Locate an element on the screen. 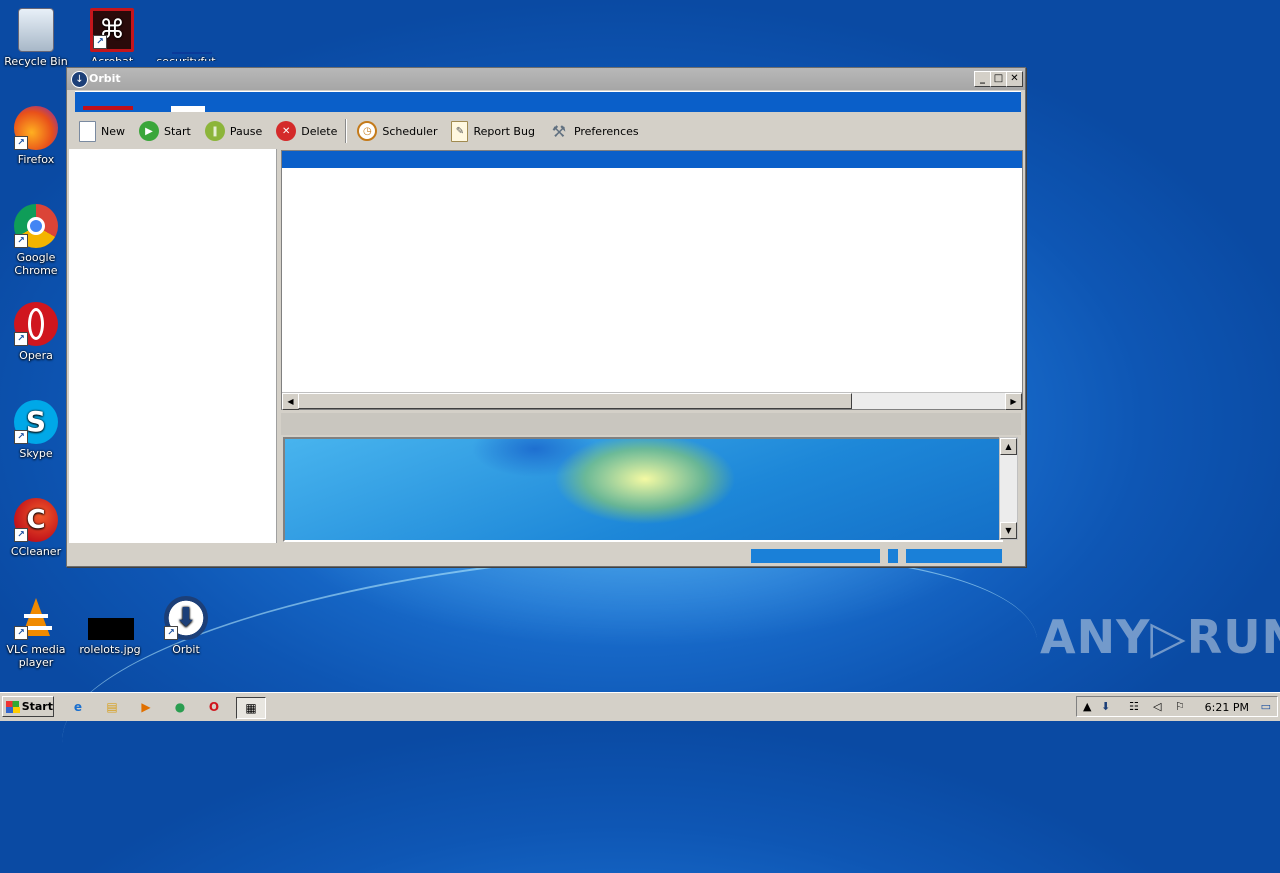 This screenshot has width=1280, height=873. pause-icon: ‖ is located at coordinates (214, 131).